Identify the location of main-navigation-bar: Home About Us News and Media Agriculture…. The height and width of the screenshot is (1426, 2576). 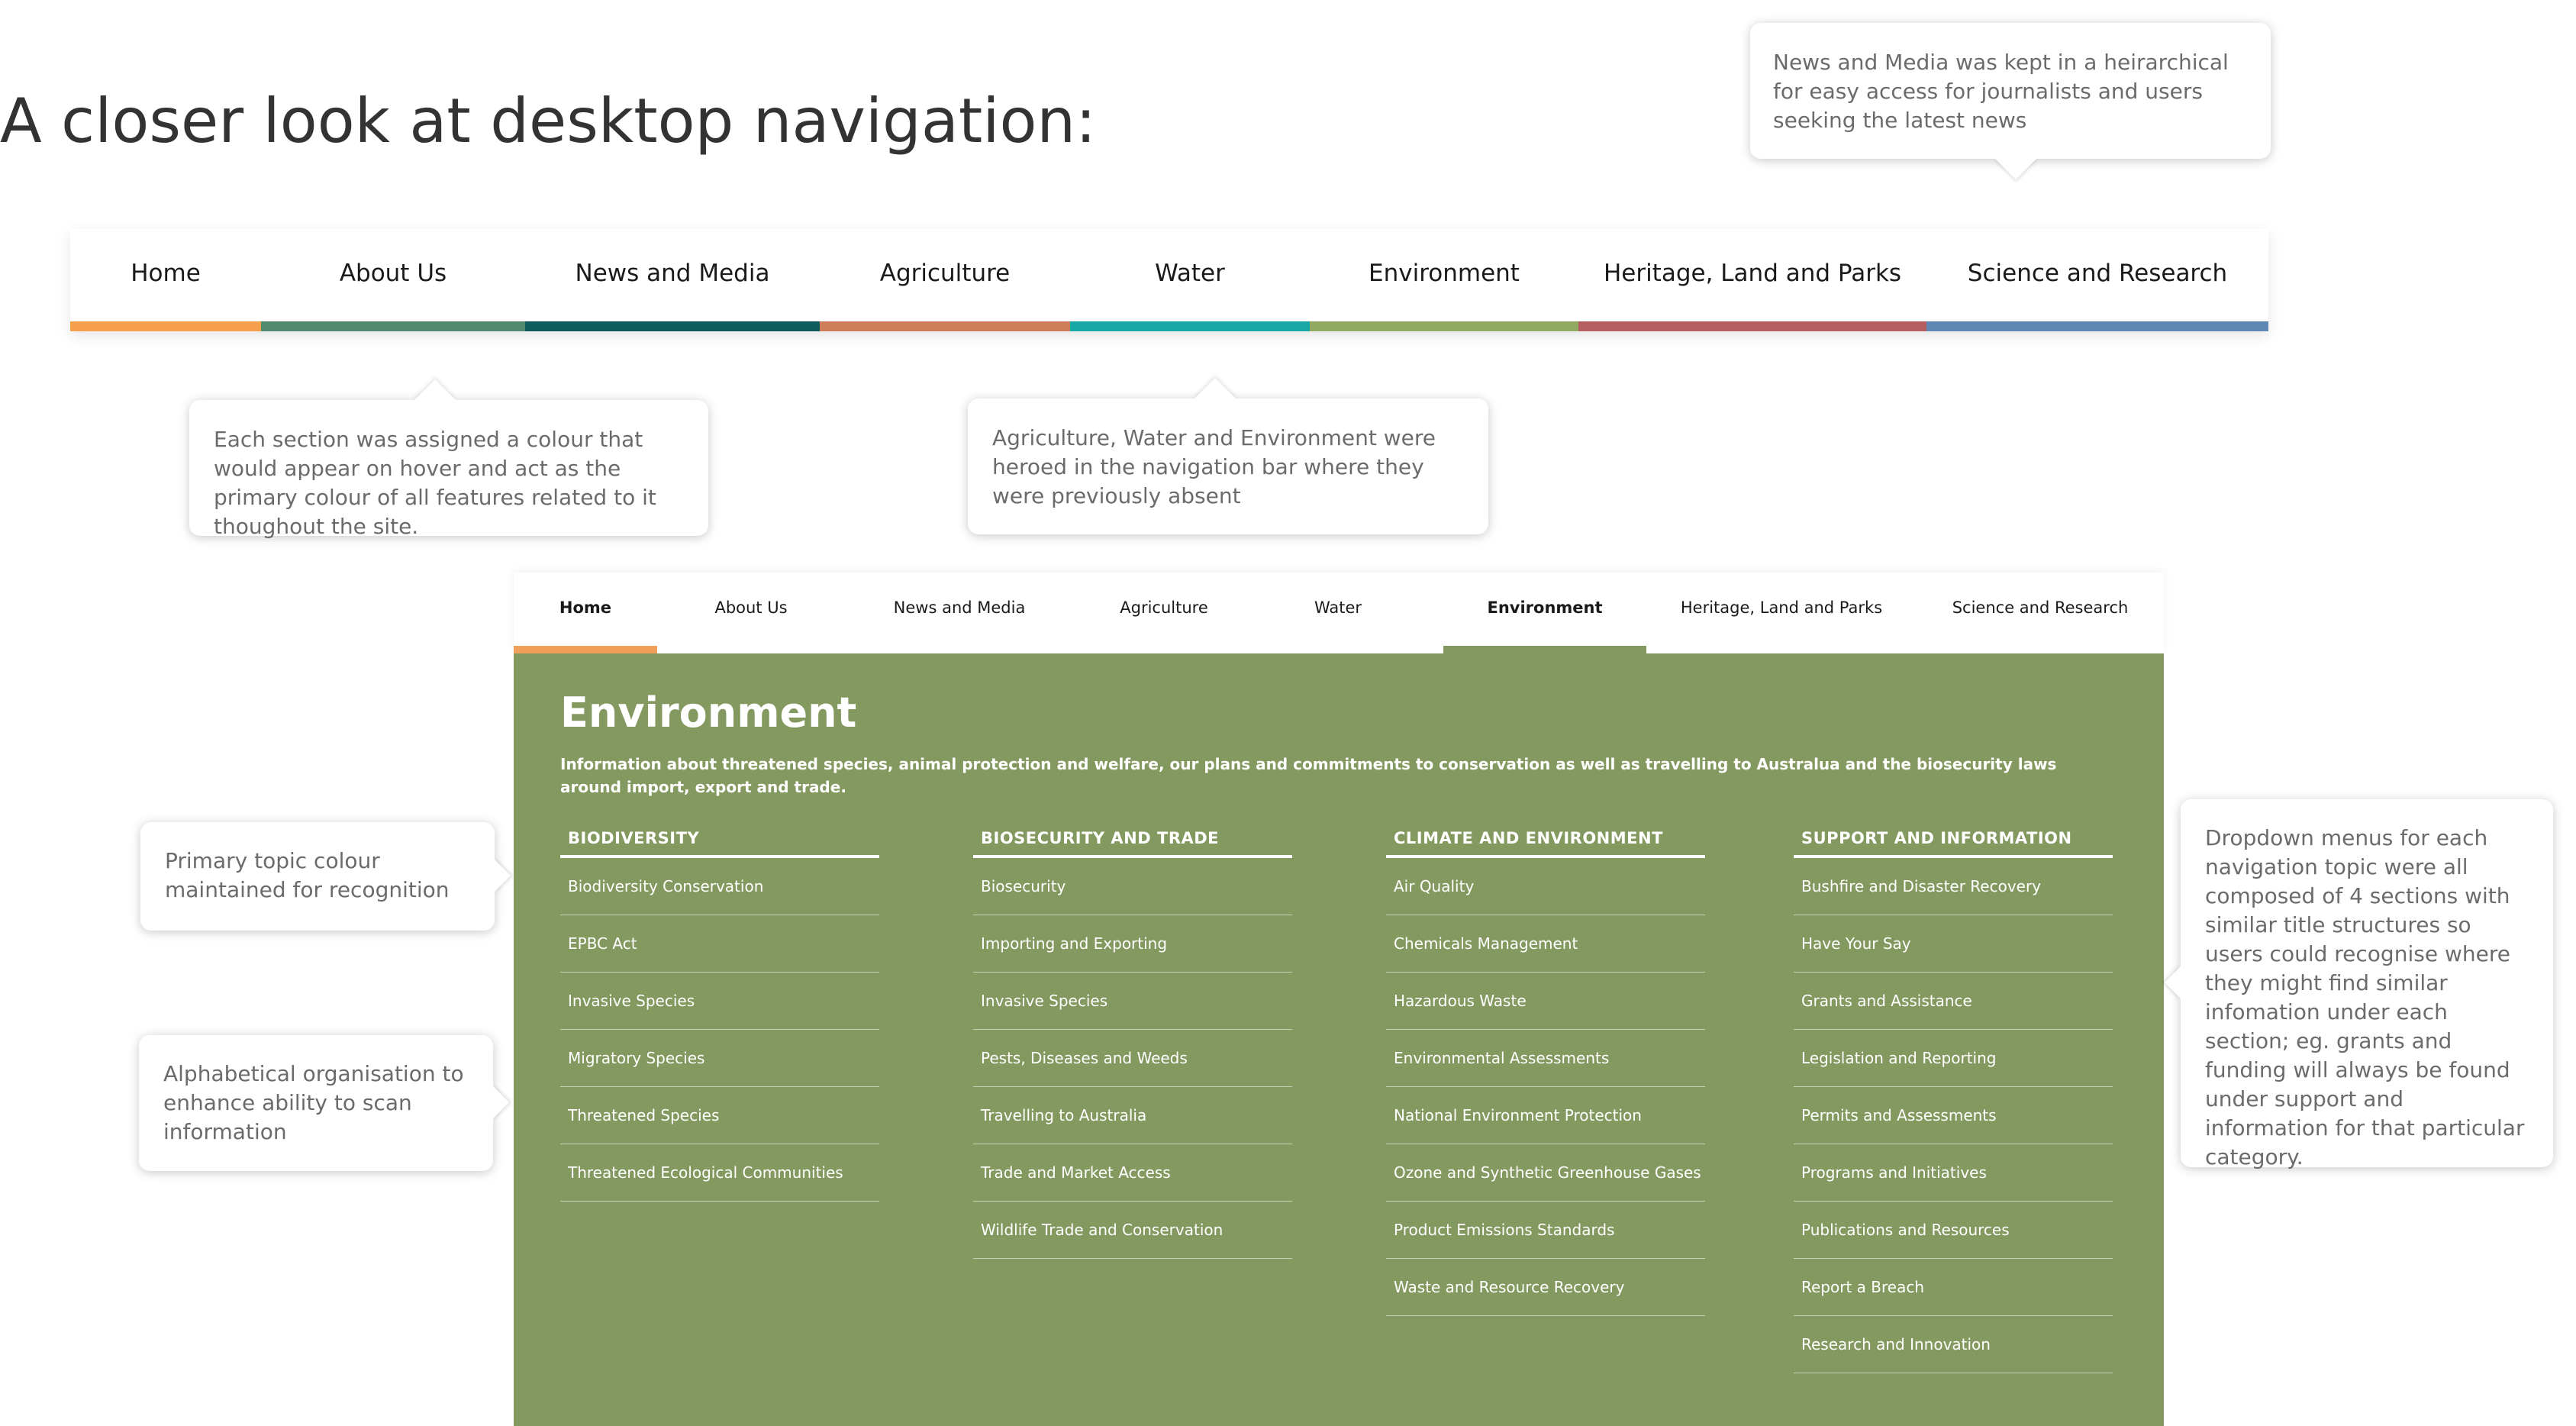
(1169, 280).